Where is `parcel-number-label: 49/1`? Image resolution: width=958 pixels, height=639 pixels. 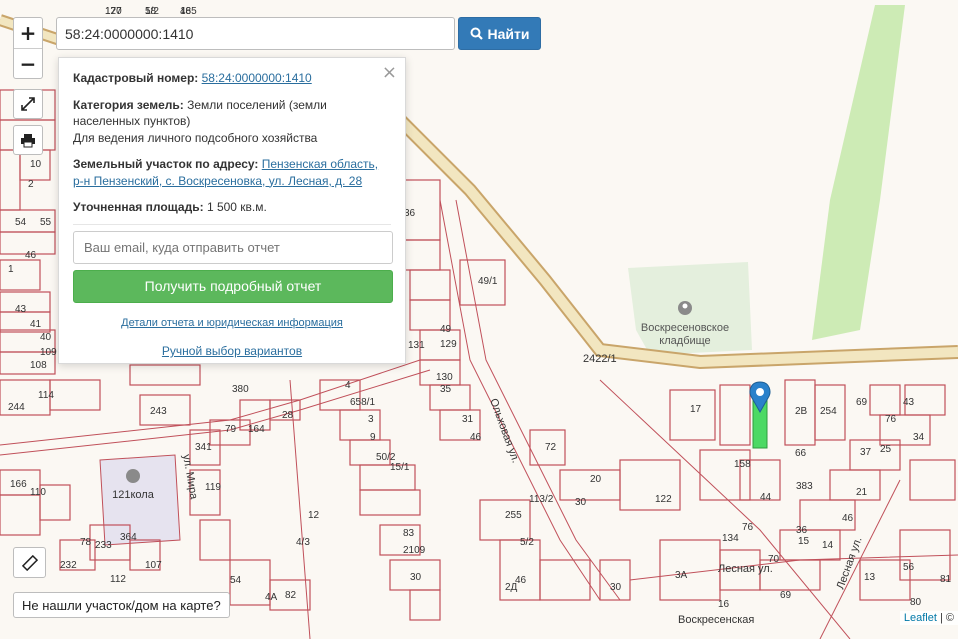
parcel-number-label: 49/1 is located at coordinates (488, 281).